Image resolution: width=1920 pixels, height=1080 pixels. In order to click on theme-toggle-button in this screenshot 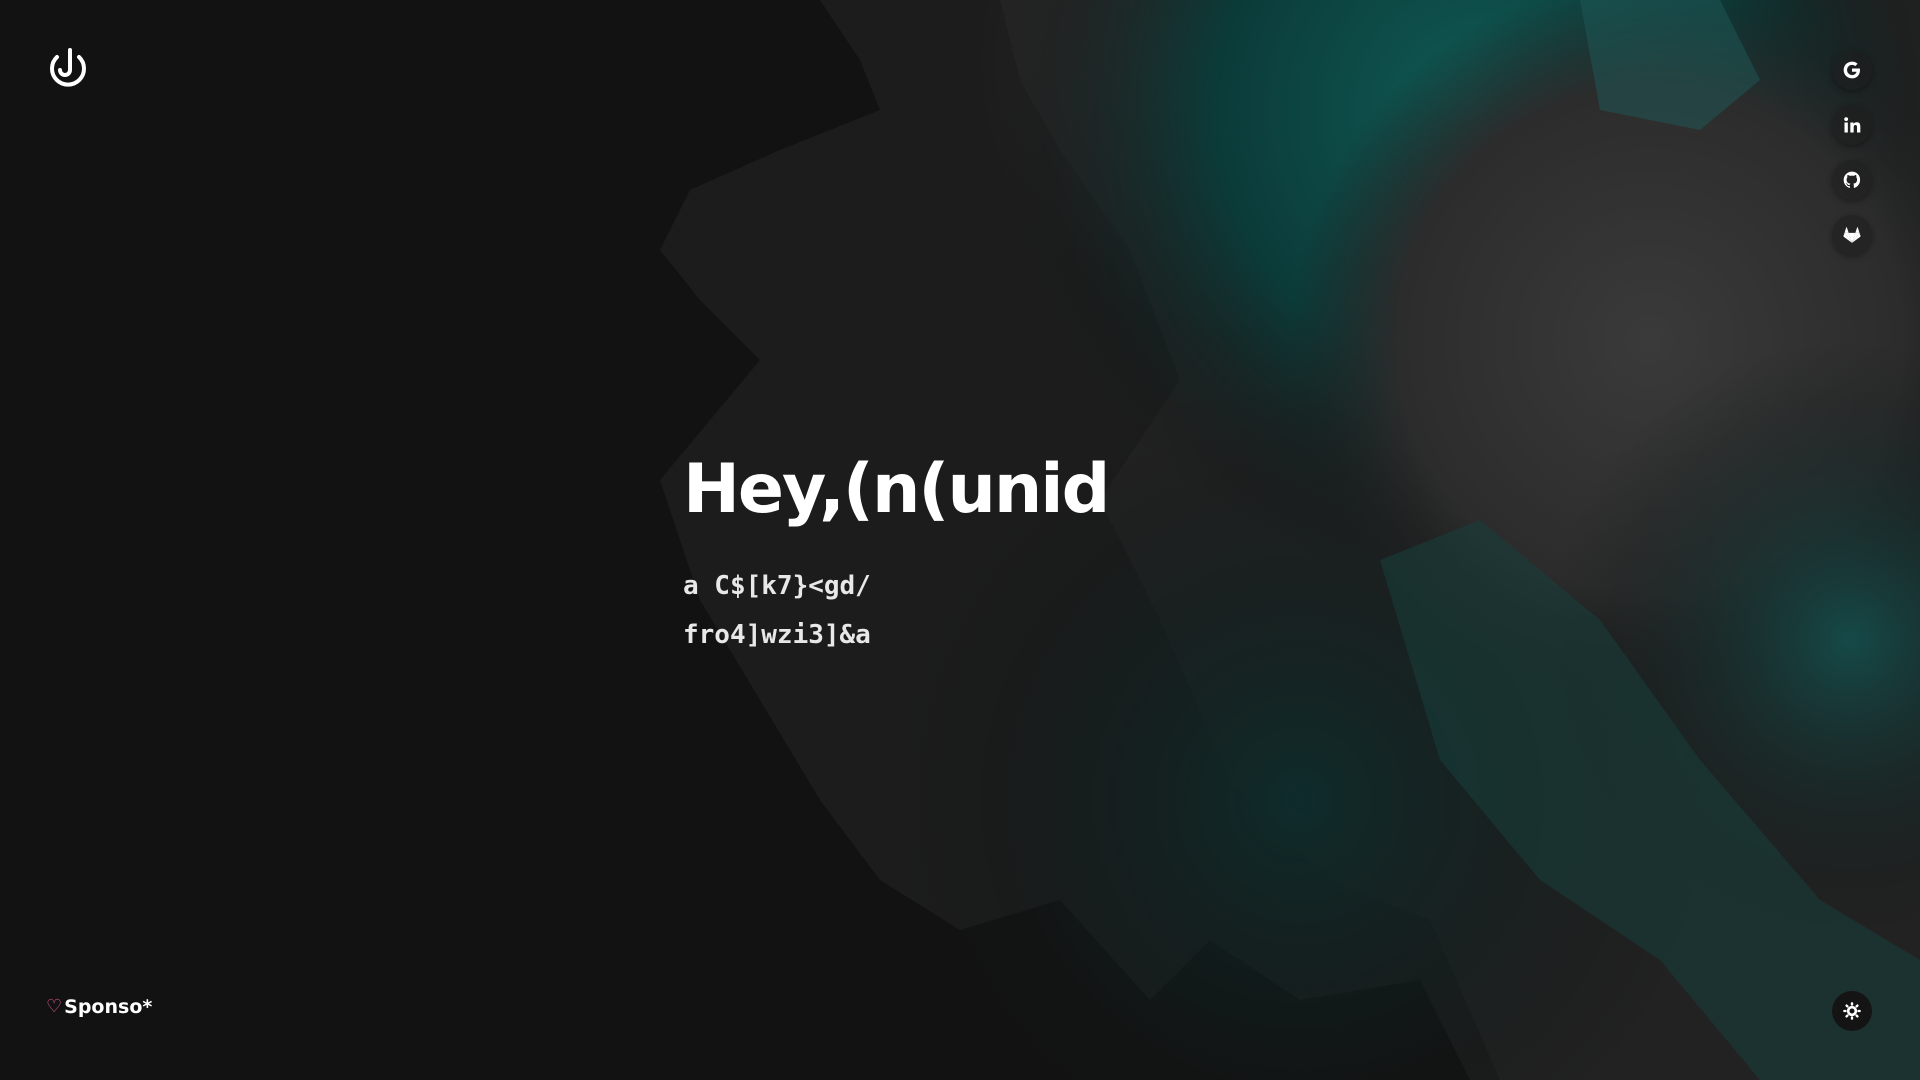, I will do `click(1852, 1011)`.